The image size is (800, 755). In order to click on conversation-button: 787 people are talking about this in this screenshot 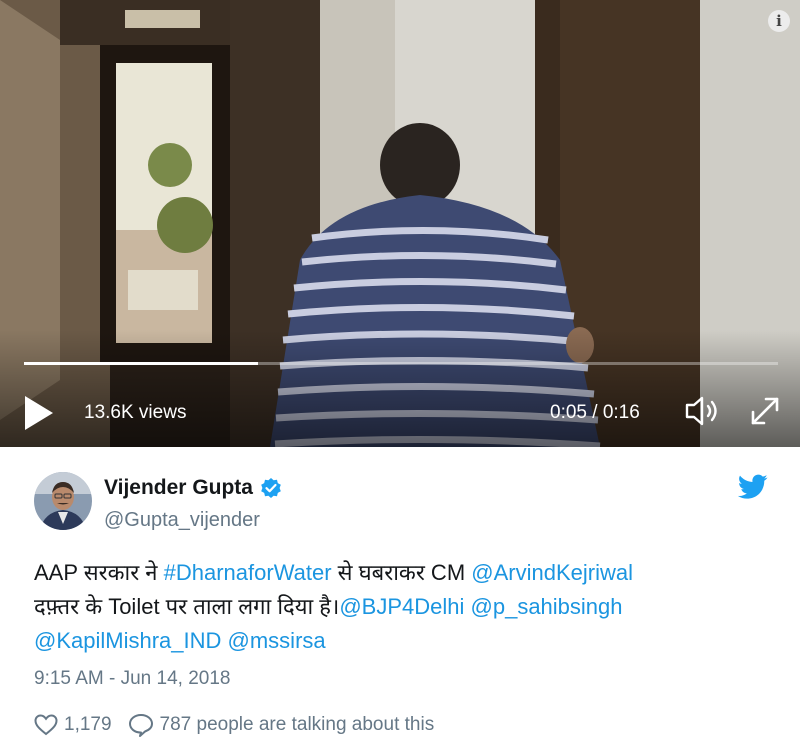, I will do `click(281, 725)`.